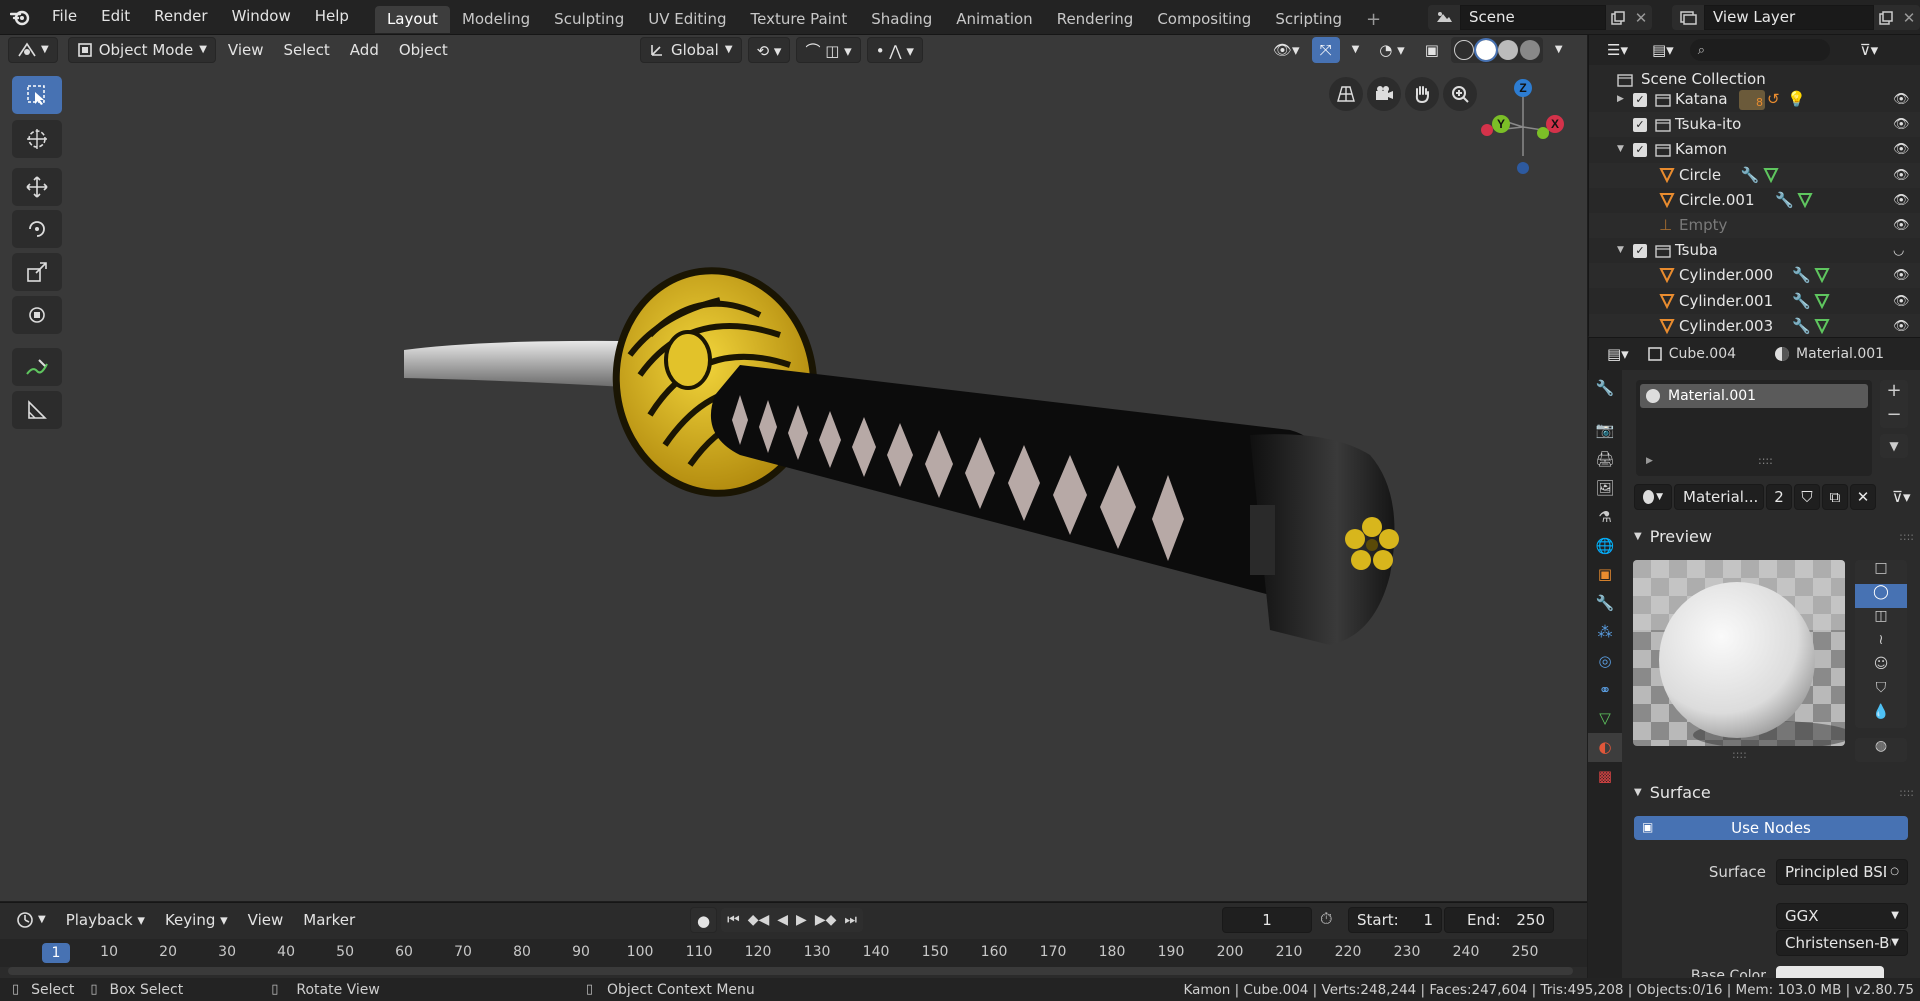 The image size is (1920, 1001). What do you see at coordinates (1881, 620) in the screenshot?
I see `preview-cube-icon: ◫` at bounding box center [1881, 620].